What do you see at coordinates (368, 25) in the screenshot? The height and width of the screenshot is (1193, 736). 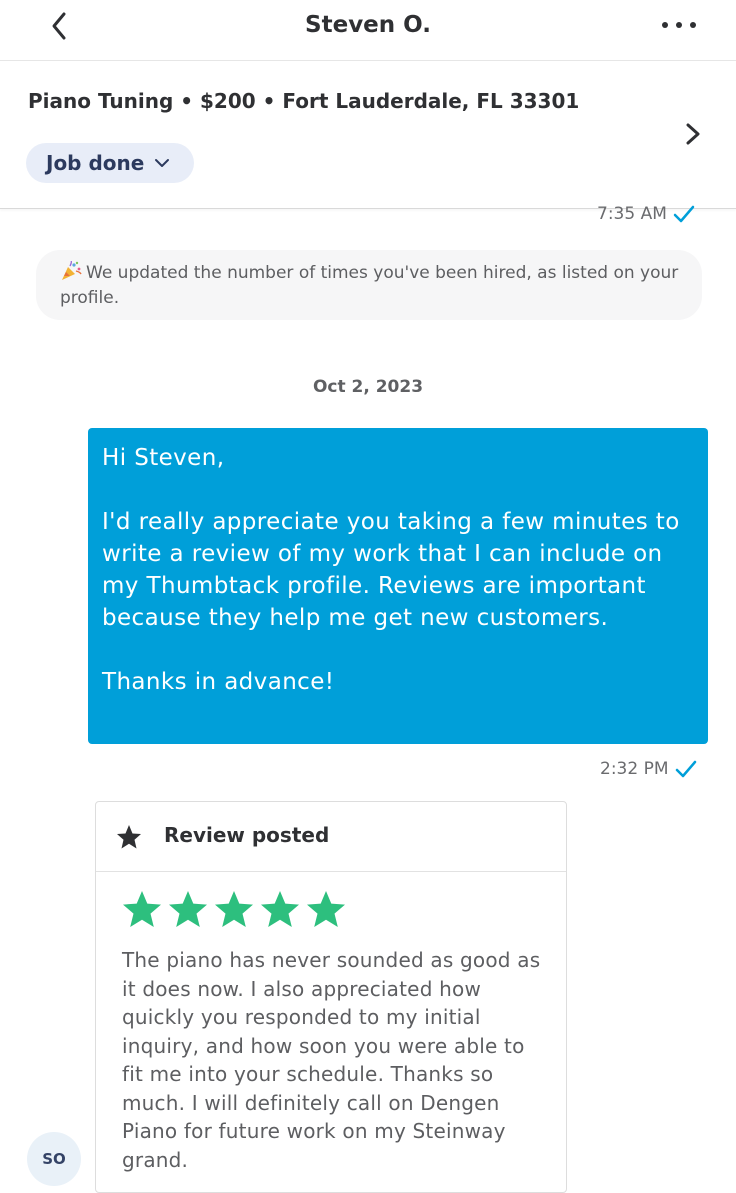 I see `page-title: Steven O.` at bounding box center [368, 25].